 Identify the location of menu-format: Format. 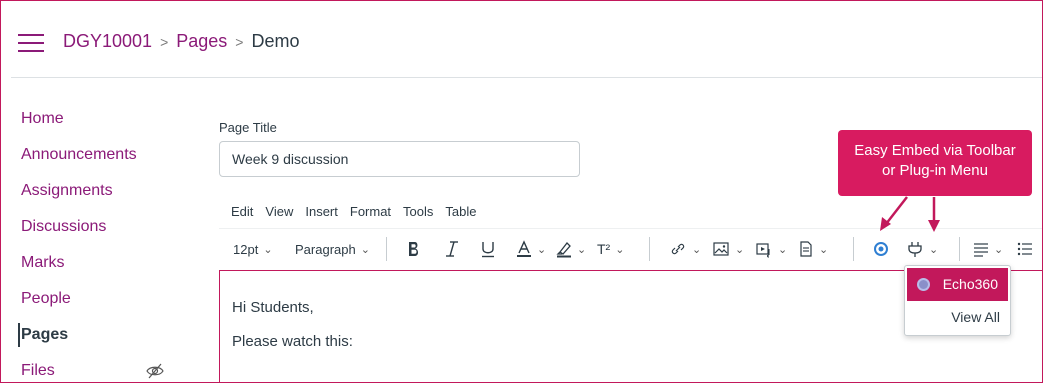
(370, 211).